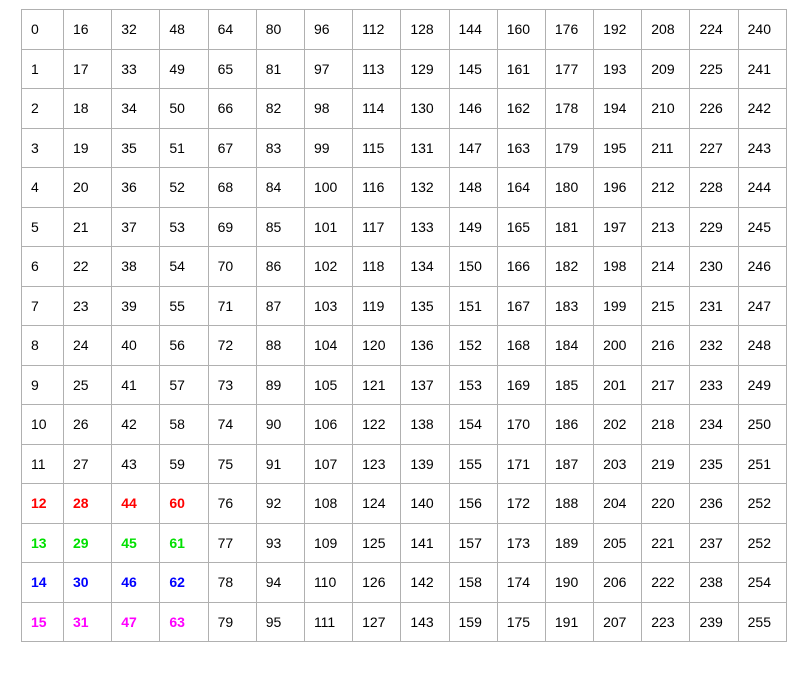 The image size is (799, 676). I want to click on table-cell: 215, so click(666, 305).